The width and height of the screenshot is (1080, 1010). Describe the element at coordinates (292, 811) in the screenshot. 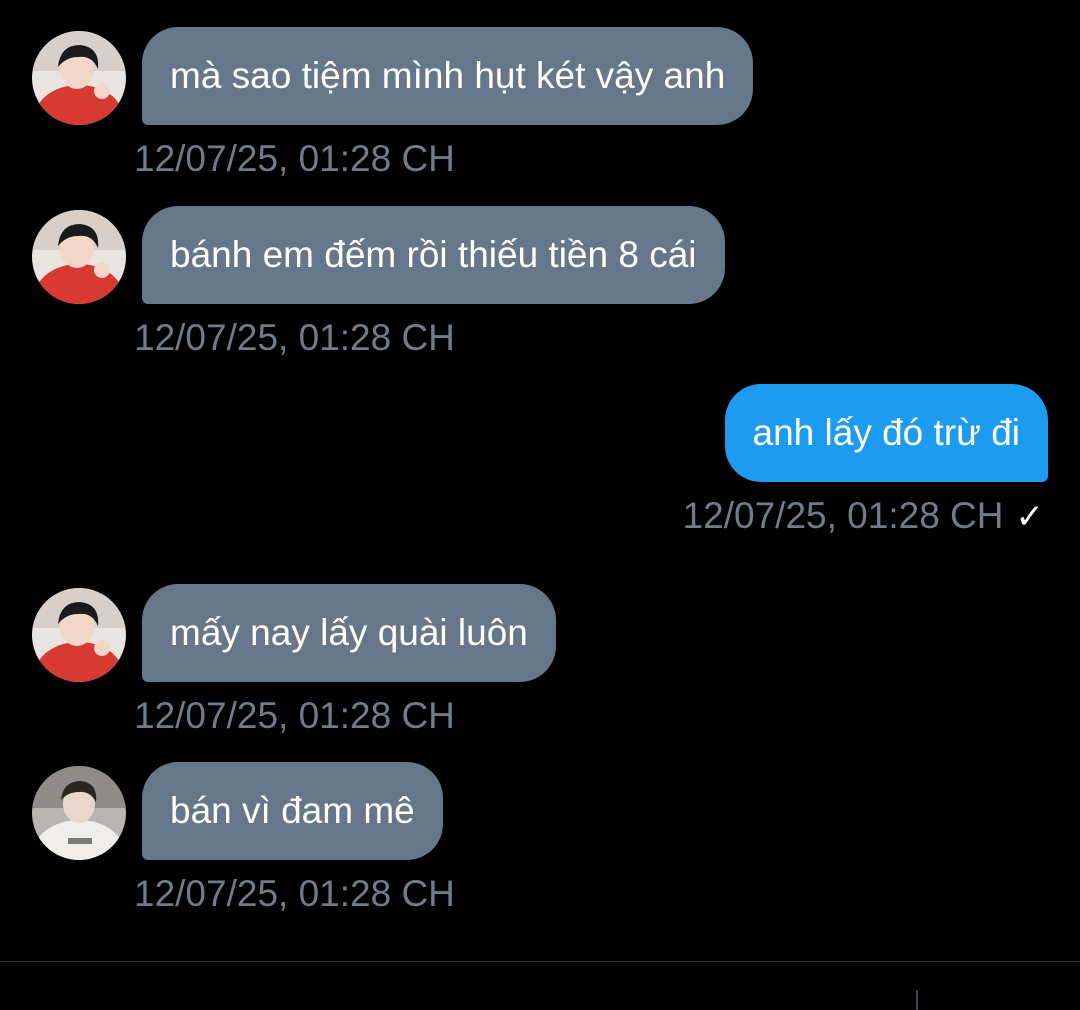

I see `incoming-message-bubble: bán vì đam mê` at that location.